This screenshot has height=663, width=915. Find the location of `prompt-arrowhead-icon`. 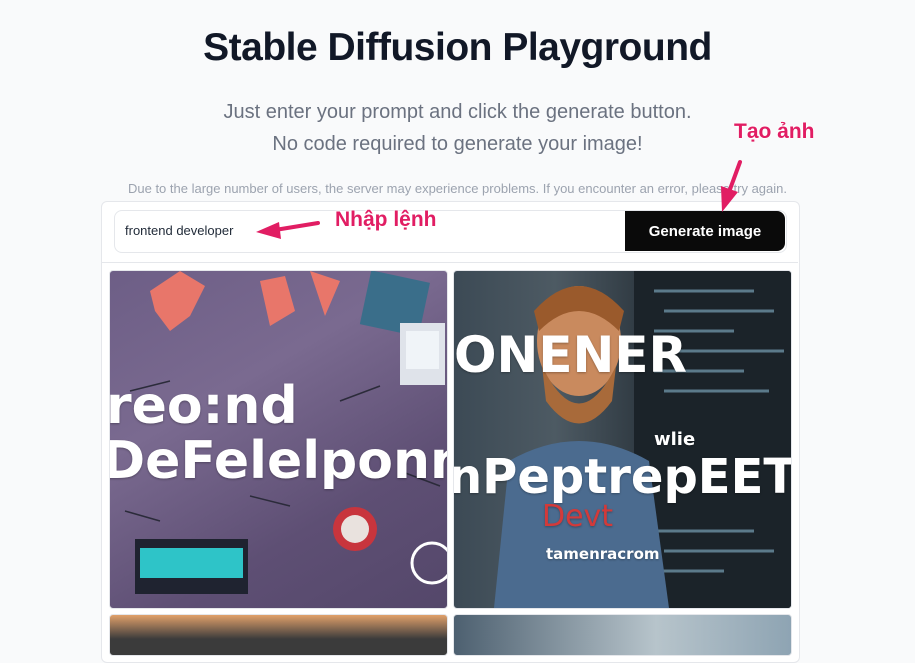

prompt-arrowhead-icon is located at coordinates (268, 230).